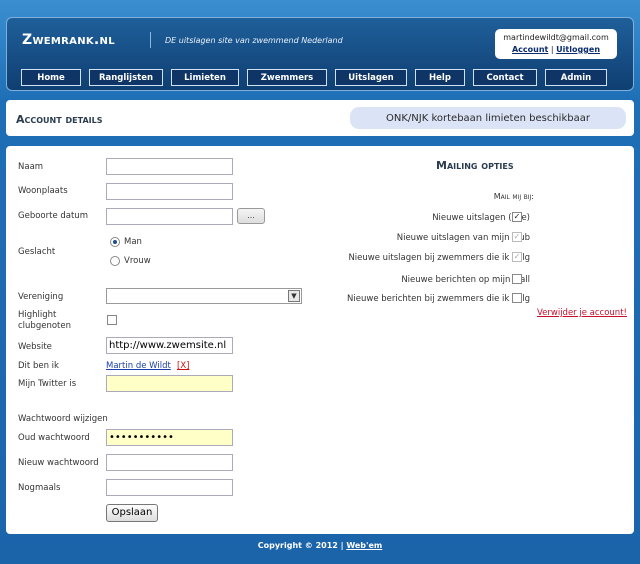 The image size is (640, 564). I want to click on nav-uitslagen: Uitslagen, so click(371, 77).